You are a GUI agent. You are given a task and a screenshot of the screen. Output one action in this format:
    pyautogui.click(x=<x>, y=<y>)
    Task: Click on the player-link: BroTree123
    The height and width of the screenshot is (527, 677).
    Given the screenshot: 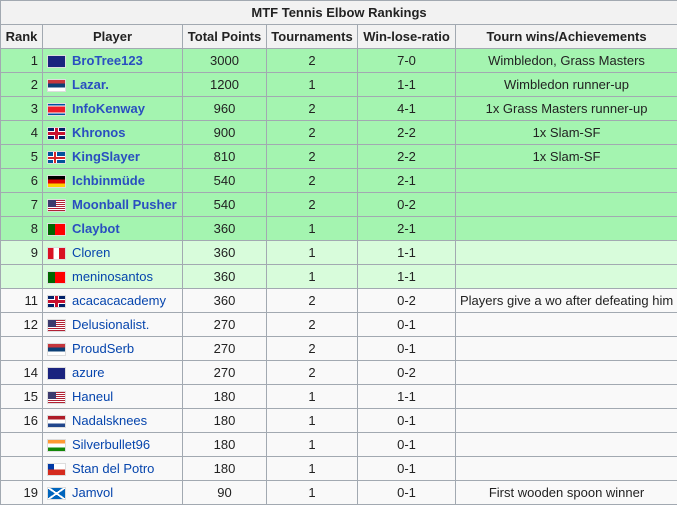 What is the action you would take?
    pyautogui.click(x=107, y=60)
    